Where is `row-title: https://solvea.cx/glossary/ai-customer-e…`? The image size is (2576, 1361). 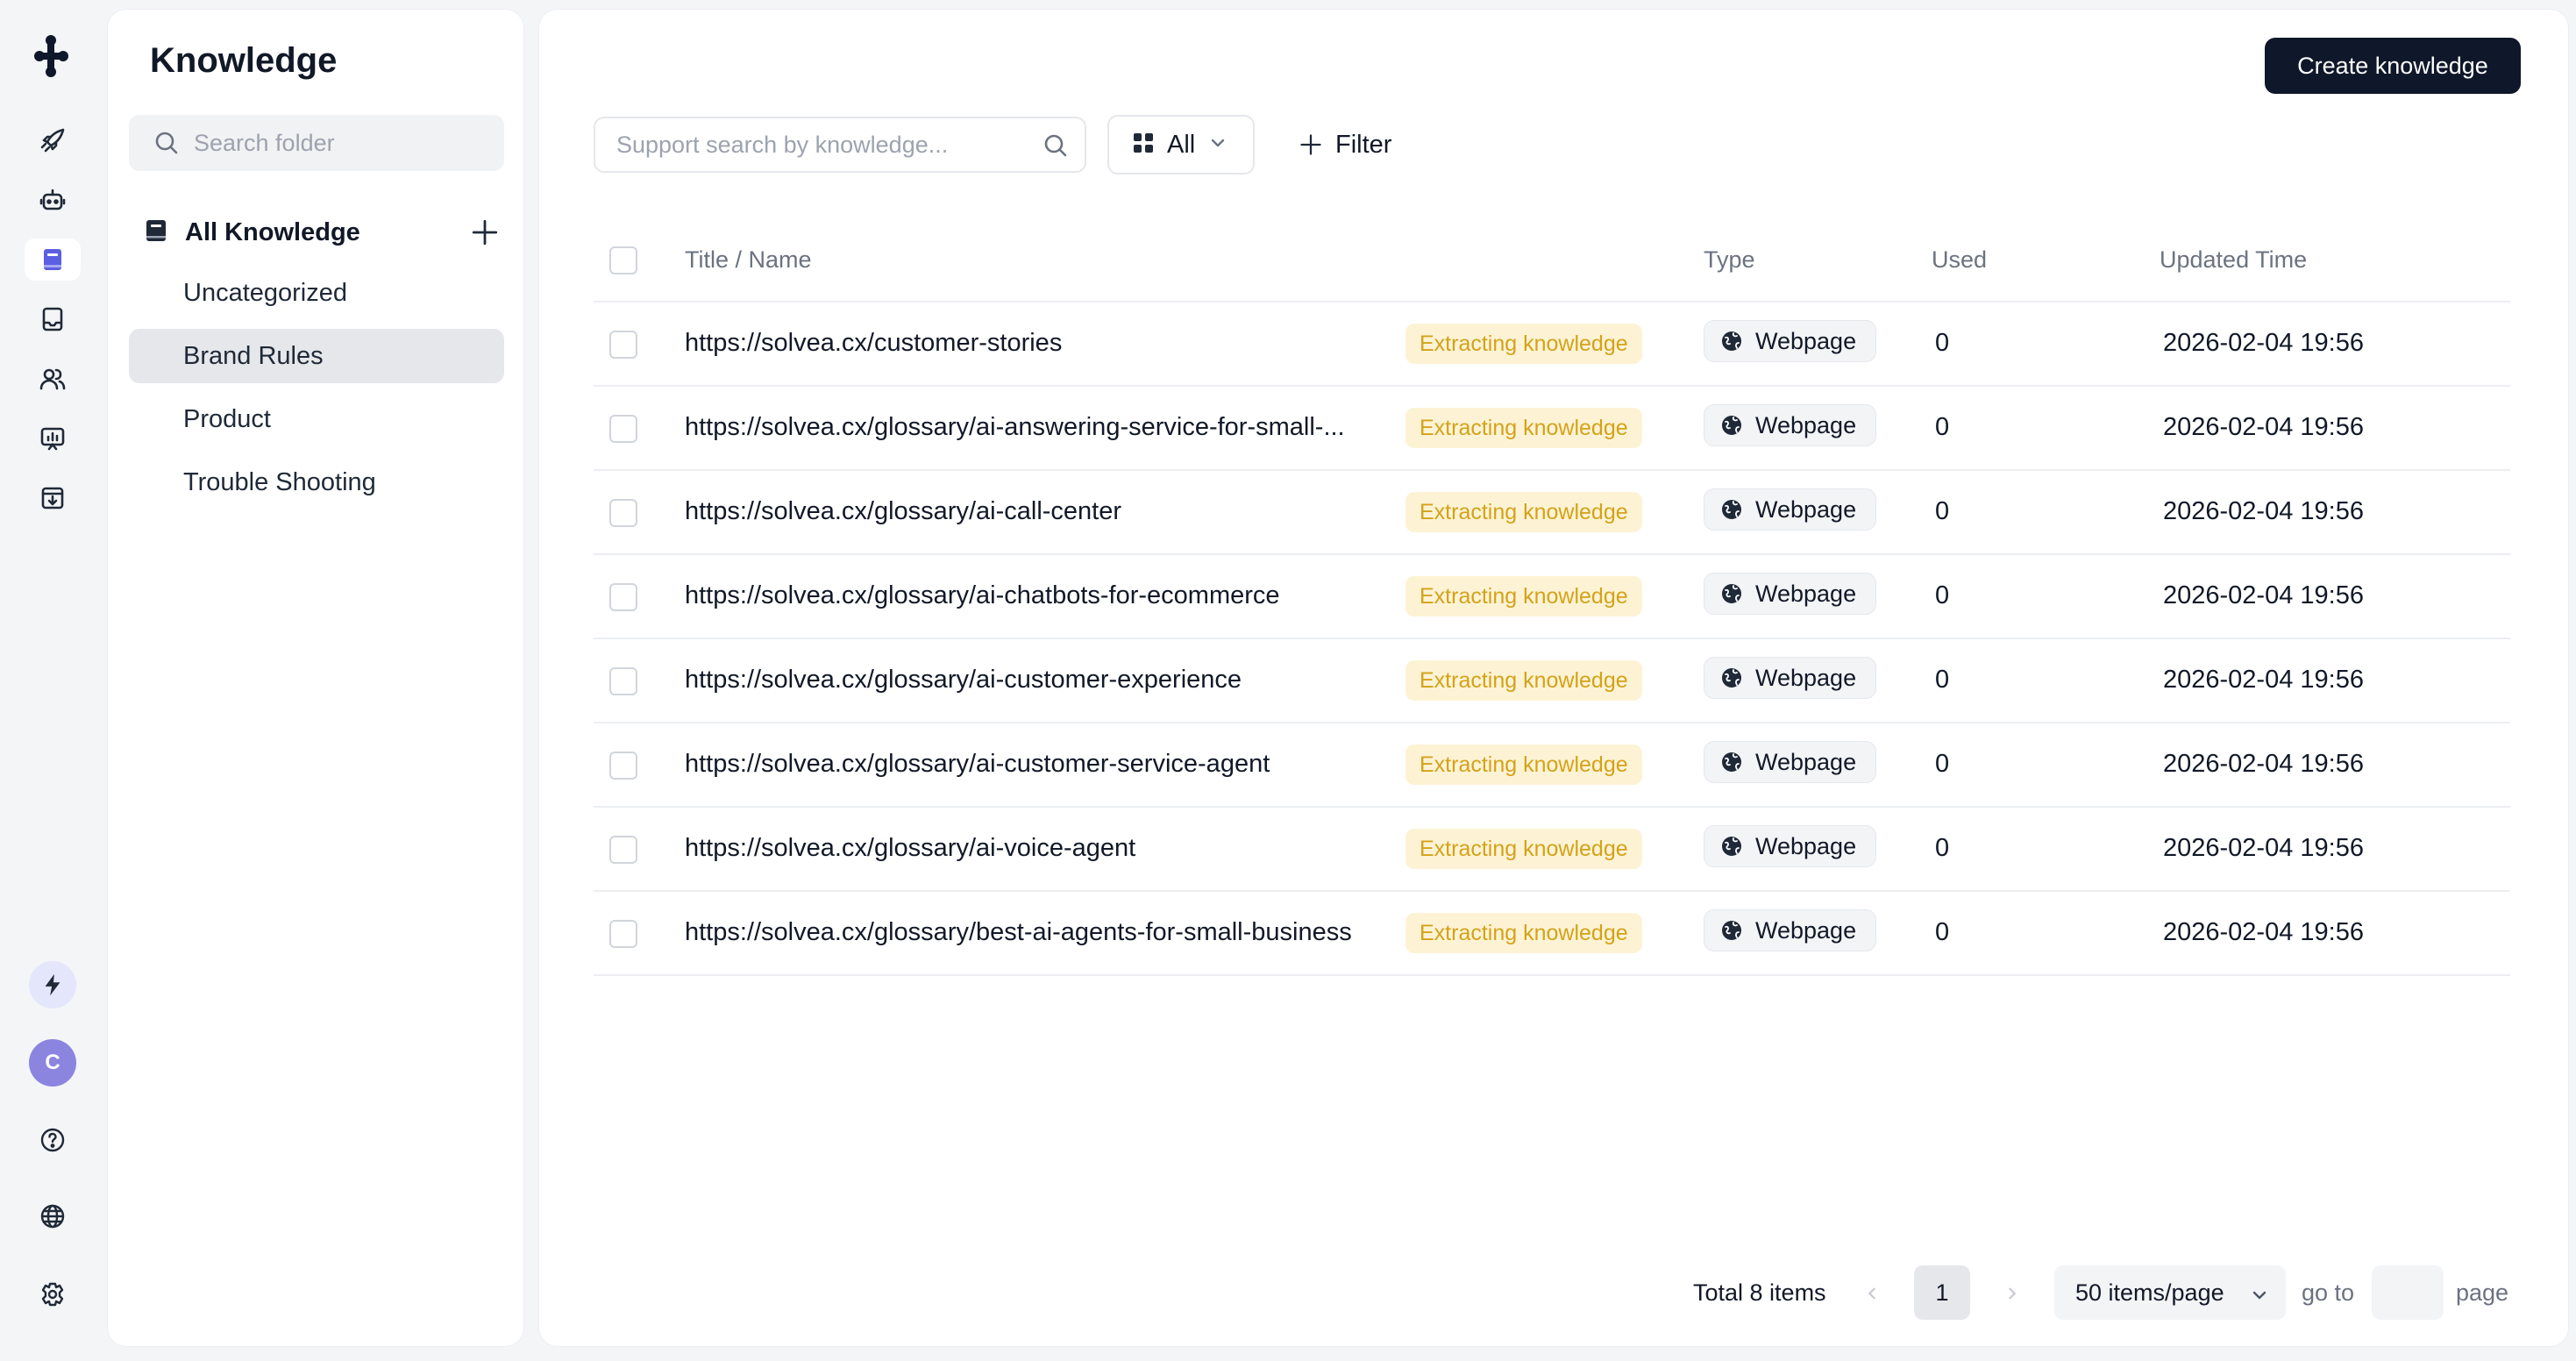
row-title: https://solvea.cx/glossary/ai-customer-e… is located at coordinates (1035, 680).